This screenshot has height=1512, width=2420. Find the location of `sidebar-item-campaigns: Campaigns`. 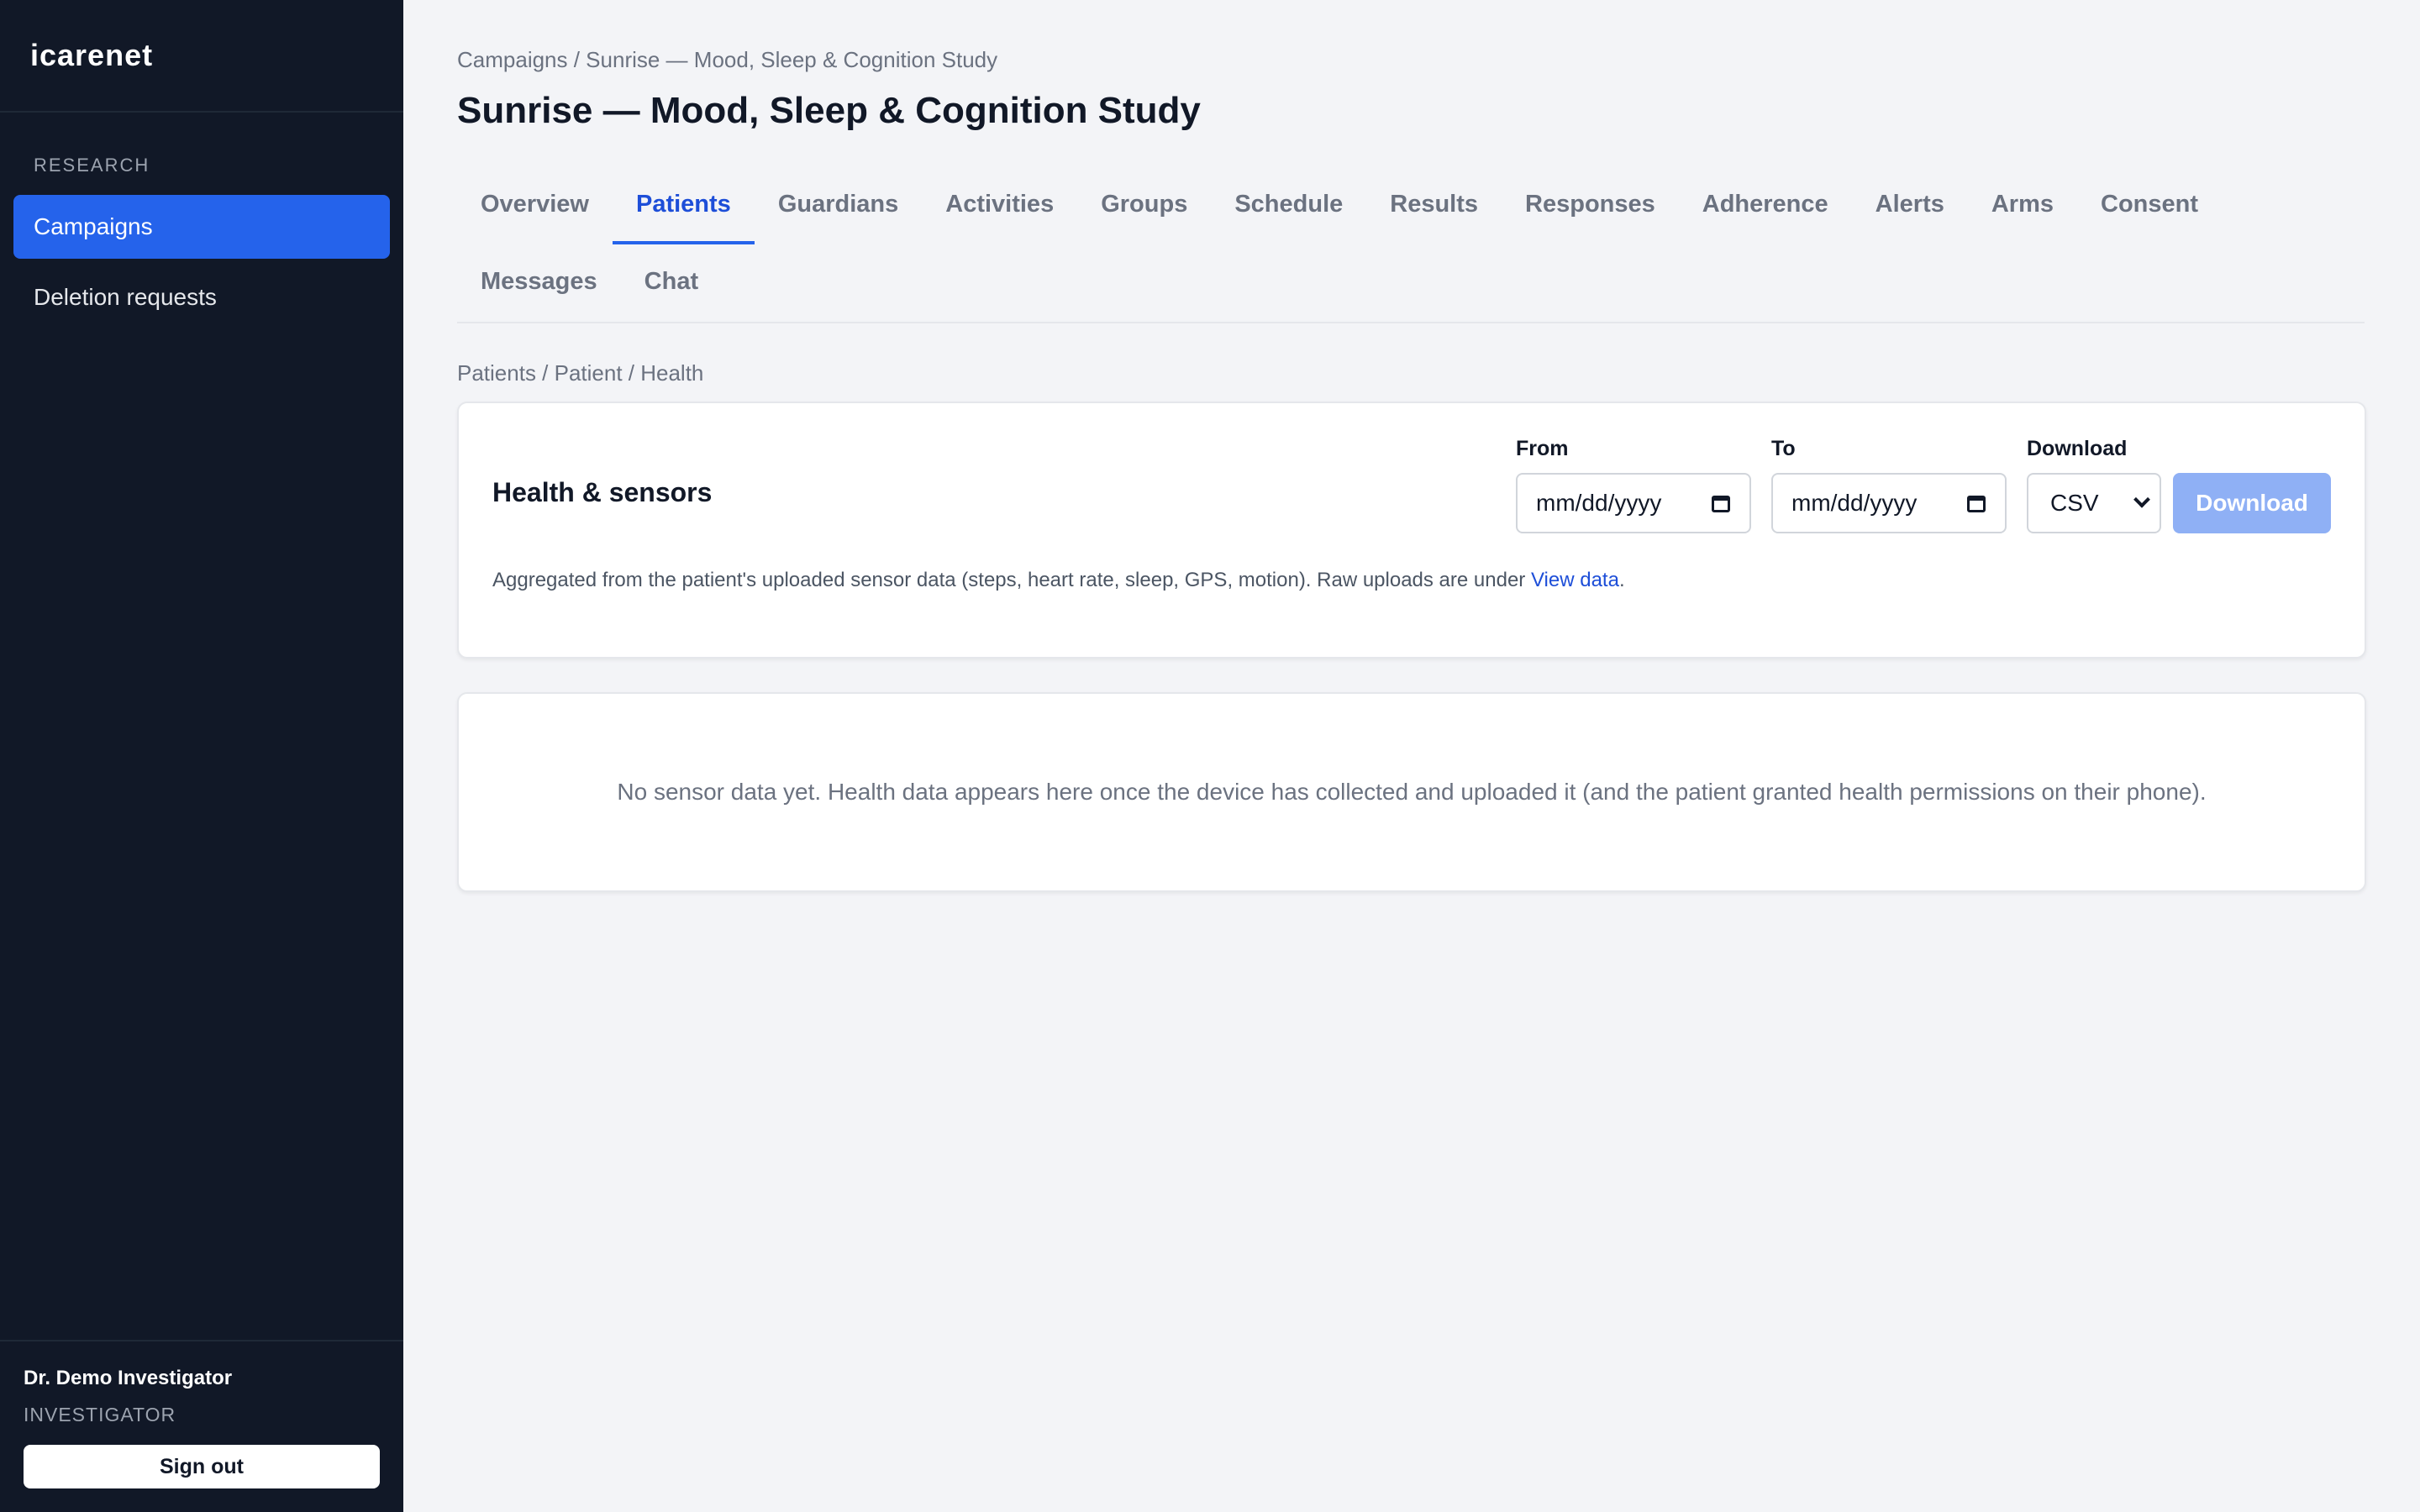

sidebar-item-campaigns: Campaigns is located at coordinates (202, 227).